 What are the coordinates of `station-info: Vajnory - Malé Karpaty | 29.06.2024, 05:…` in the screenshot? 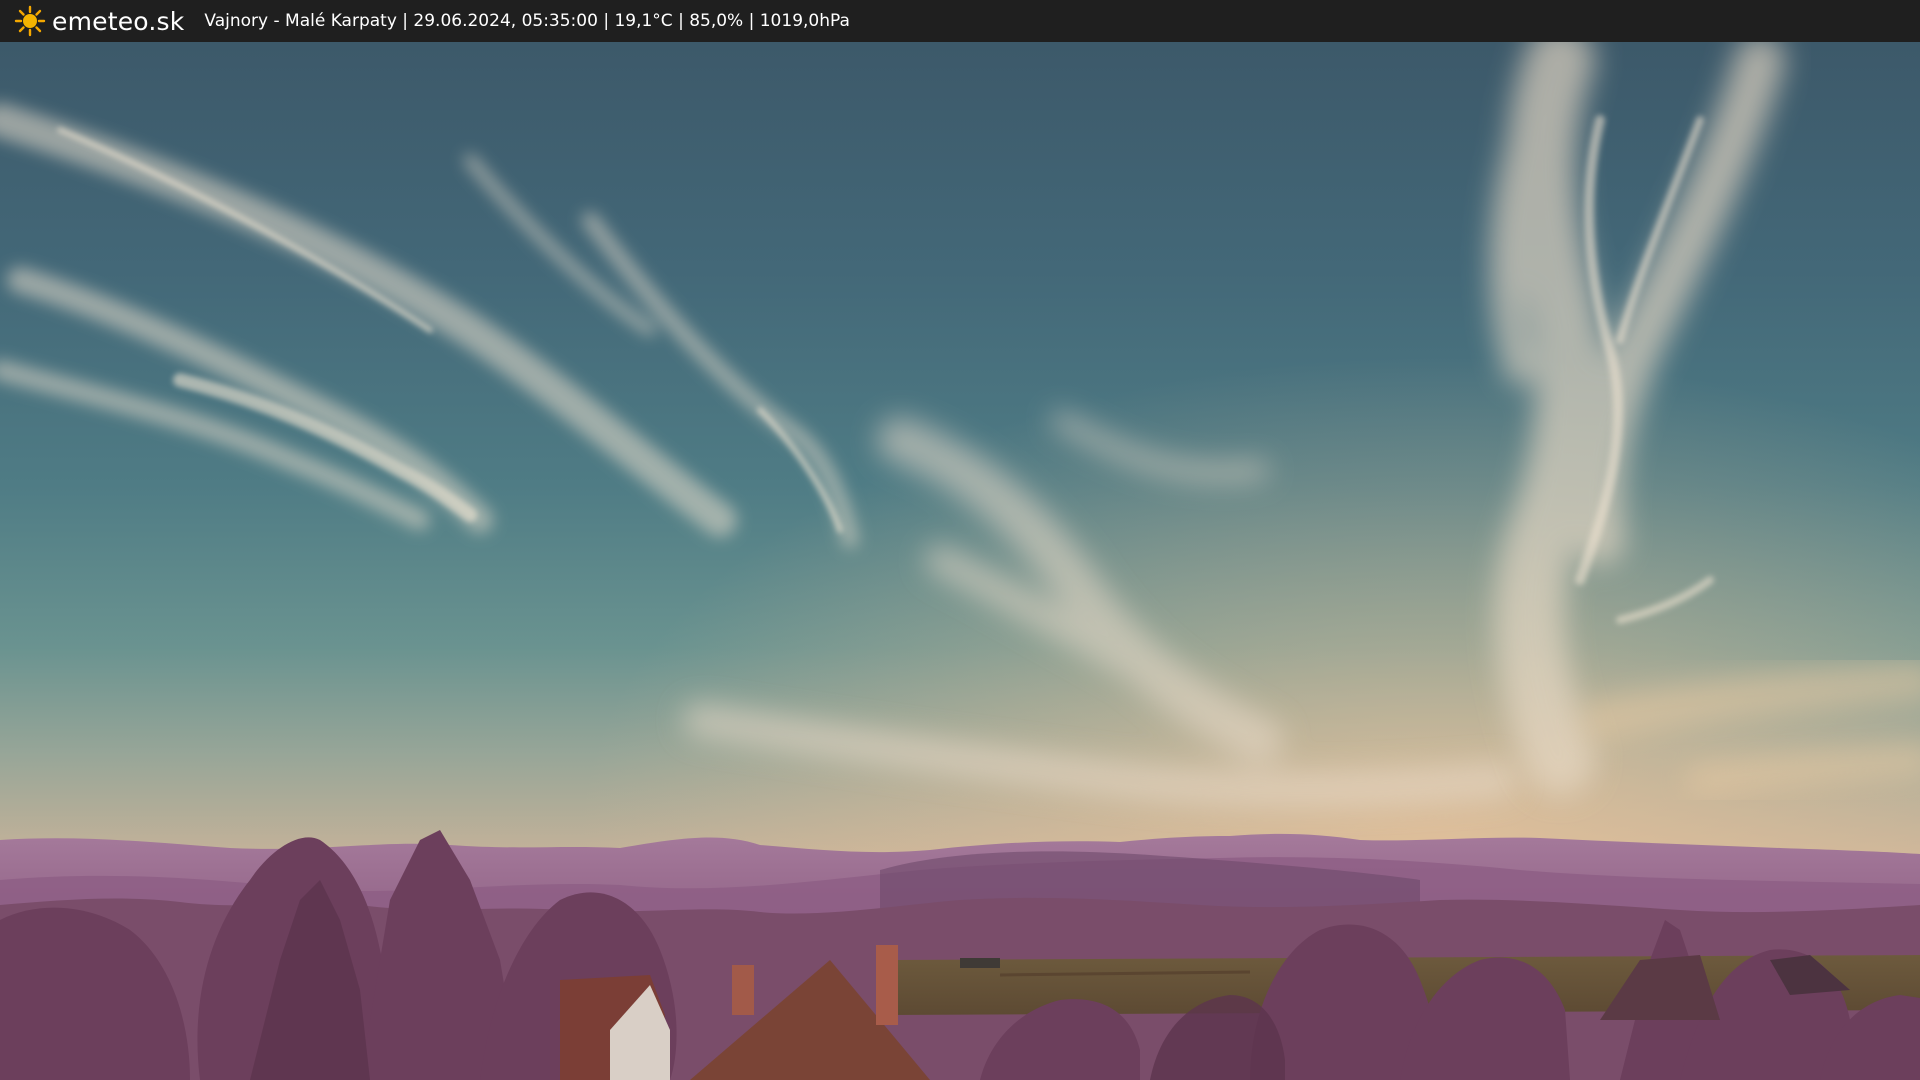 It's located at (527, 21).